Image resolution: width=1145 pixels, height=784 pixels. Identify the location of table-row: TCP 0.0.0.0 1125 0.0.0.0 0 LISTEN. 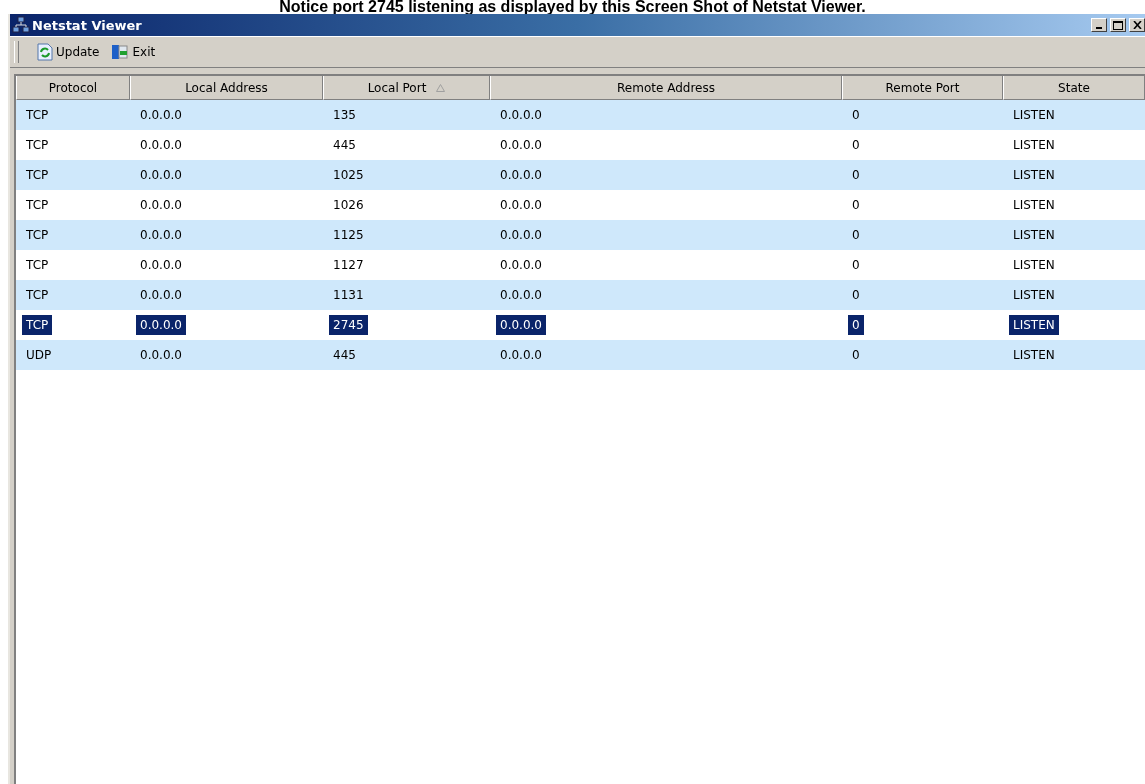
(580, 235).